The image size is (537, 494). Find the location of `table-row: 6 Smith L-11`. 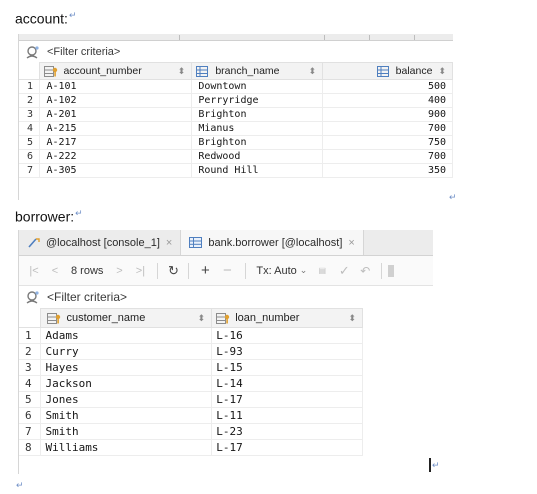

table-row: 6 Smith L-11 is located at coordinates (191, 415).